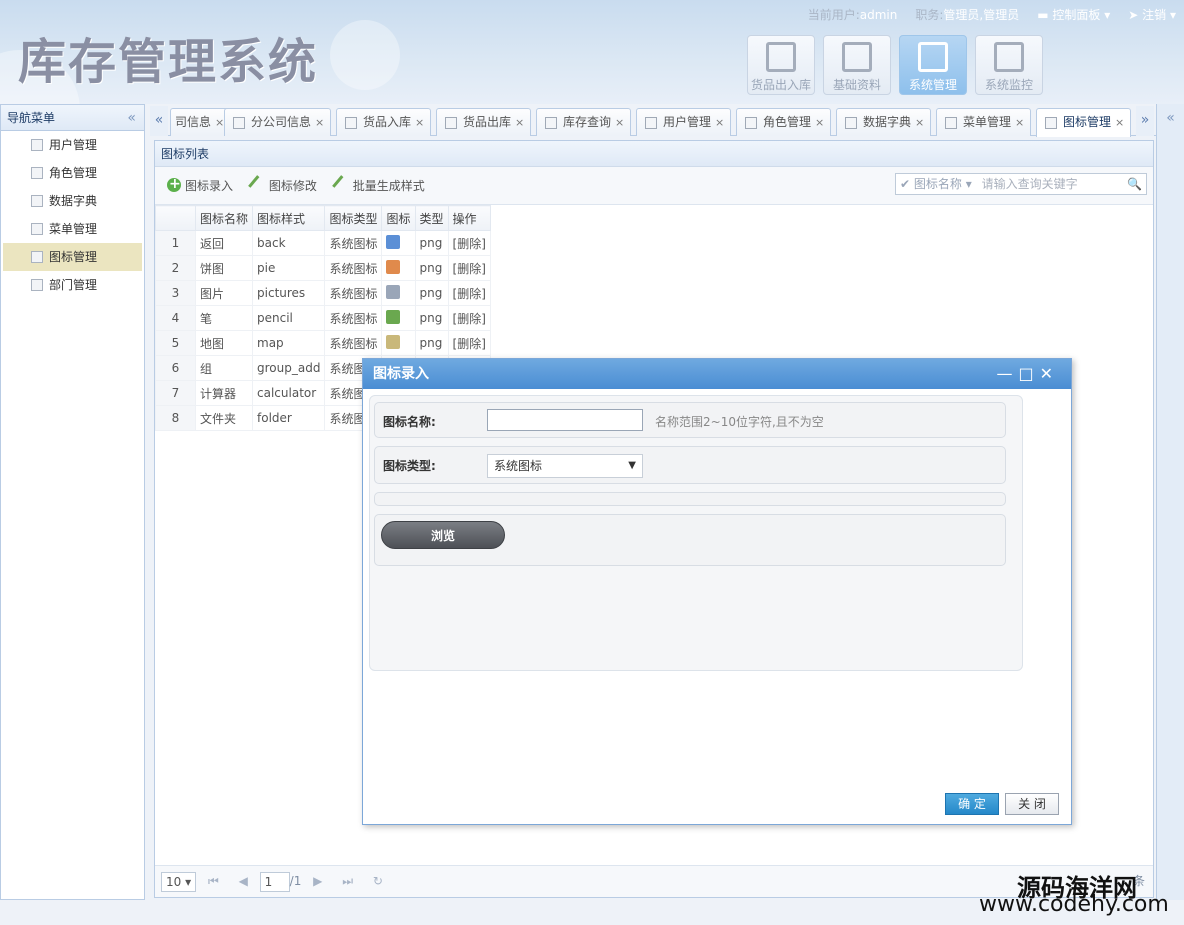 This screenshot has height=925, width=1184. I want to click on tab-menus: 菜单管理 ×, so click(984, 122).